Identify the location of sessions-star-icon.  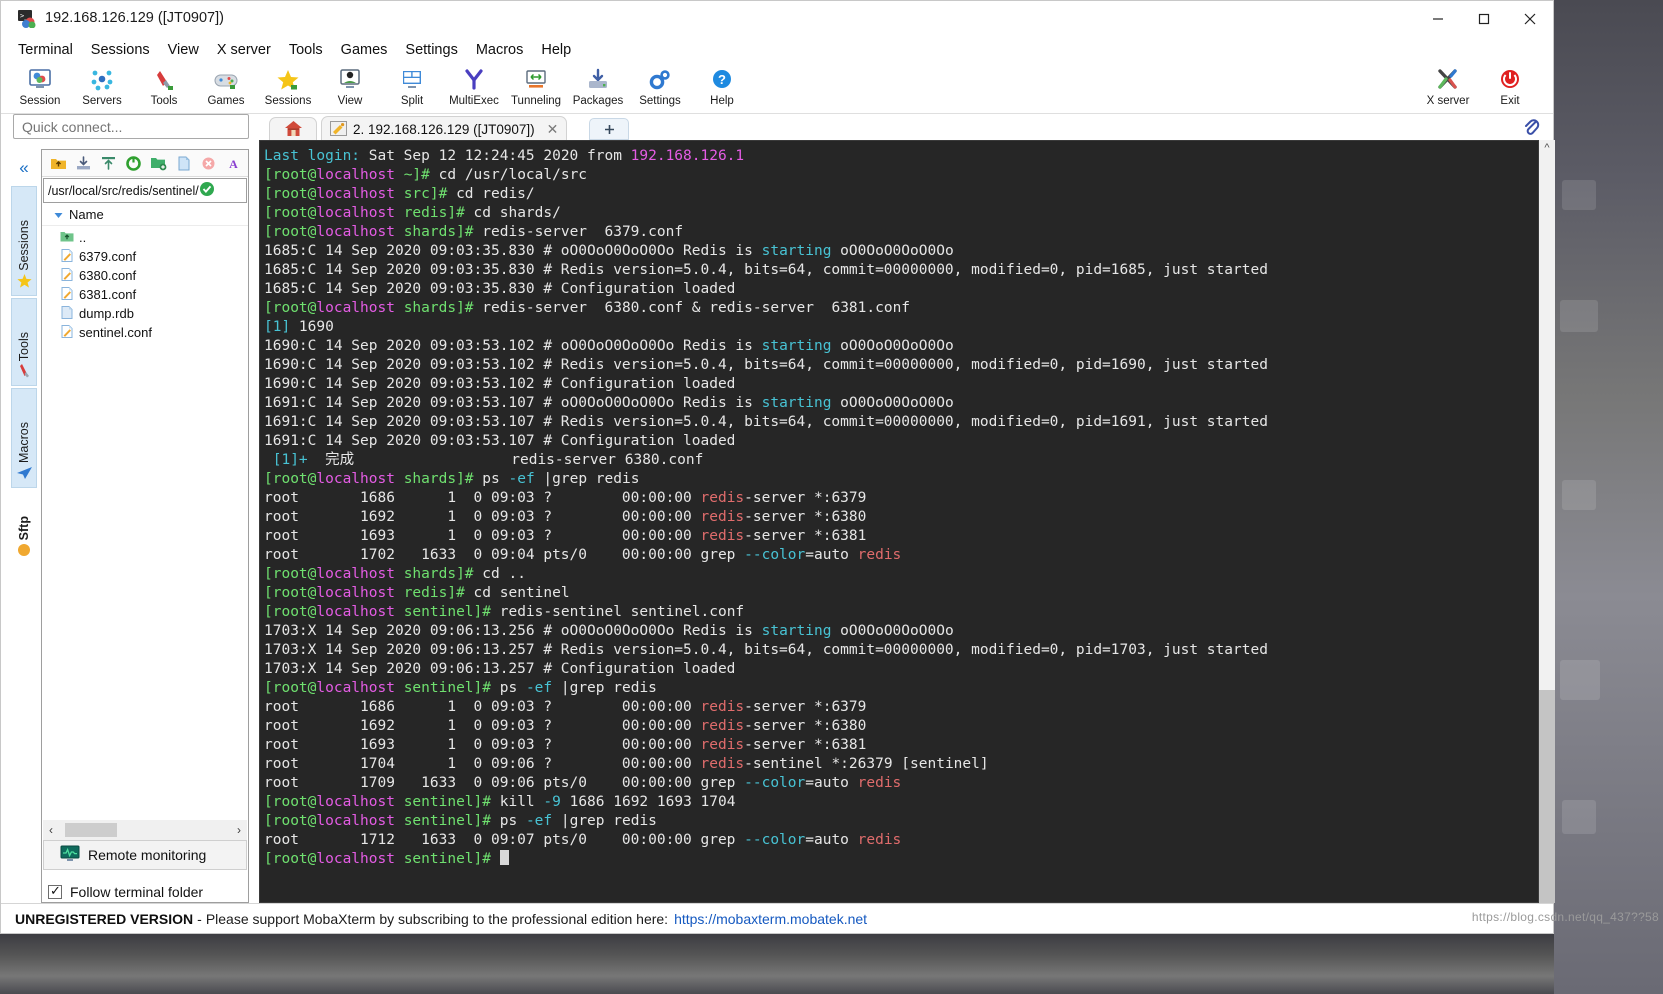
(288, 80).